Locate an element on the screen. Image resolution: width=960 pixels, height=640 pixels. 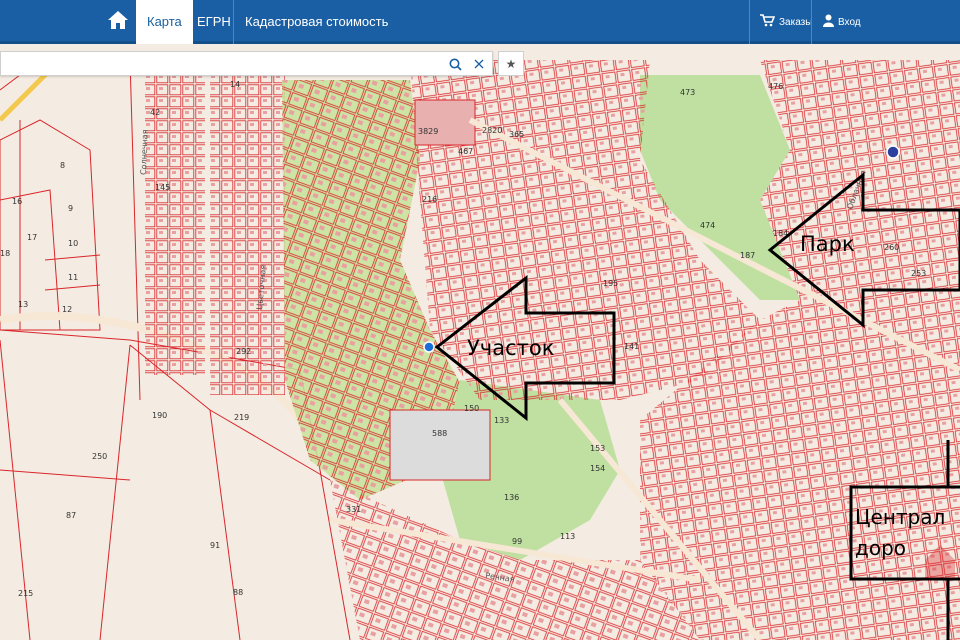
parcel-number: 87 is located at coordinates (71, 515).